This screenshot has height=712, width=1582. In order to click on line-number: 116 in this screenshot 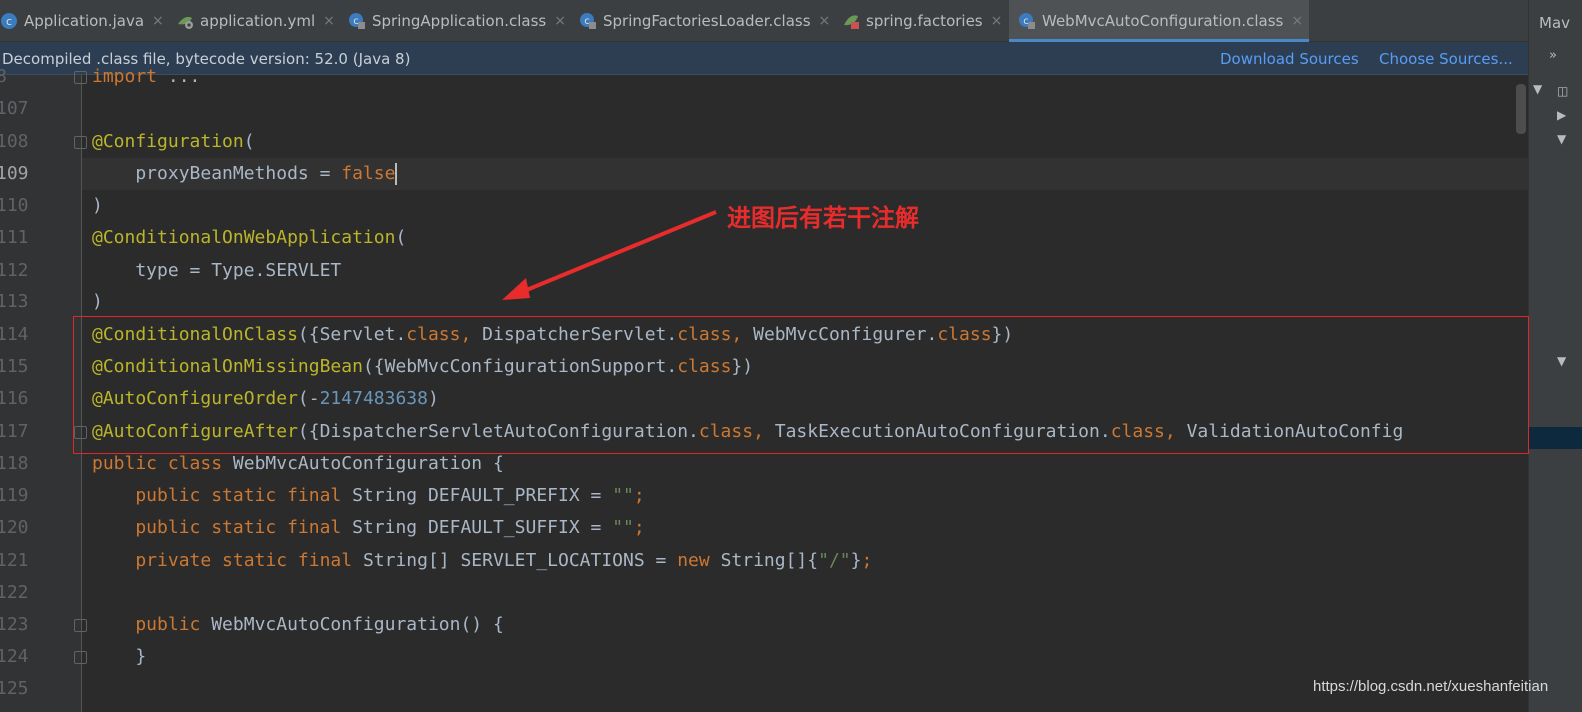, I will do `click(14, 398)`.